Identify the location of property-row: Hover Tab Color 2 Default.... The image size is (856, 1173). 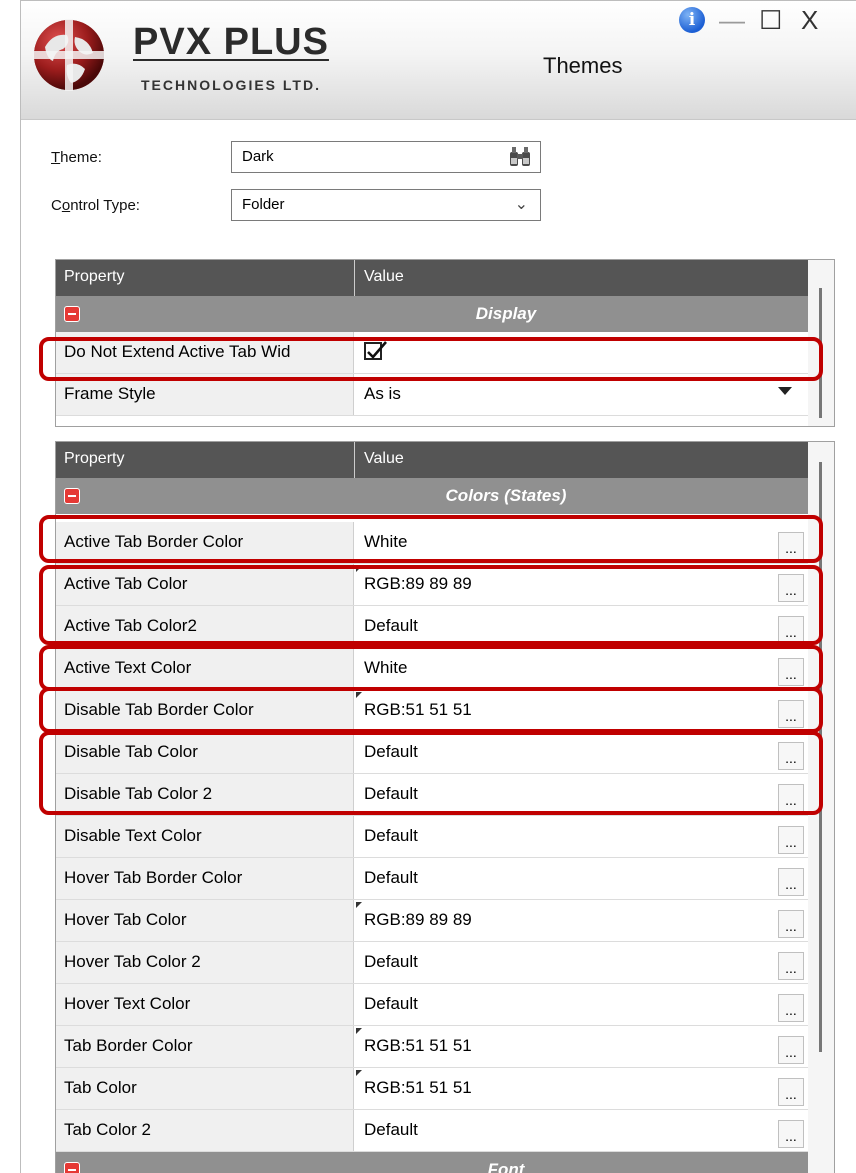
(432, 963).